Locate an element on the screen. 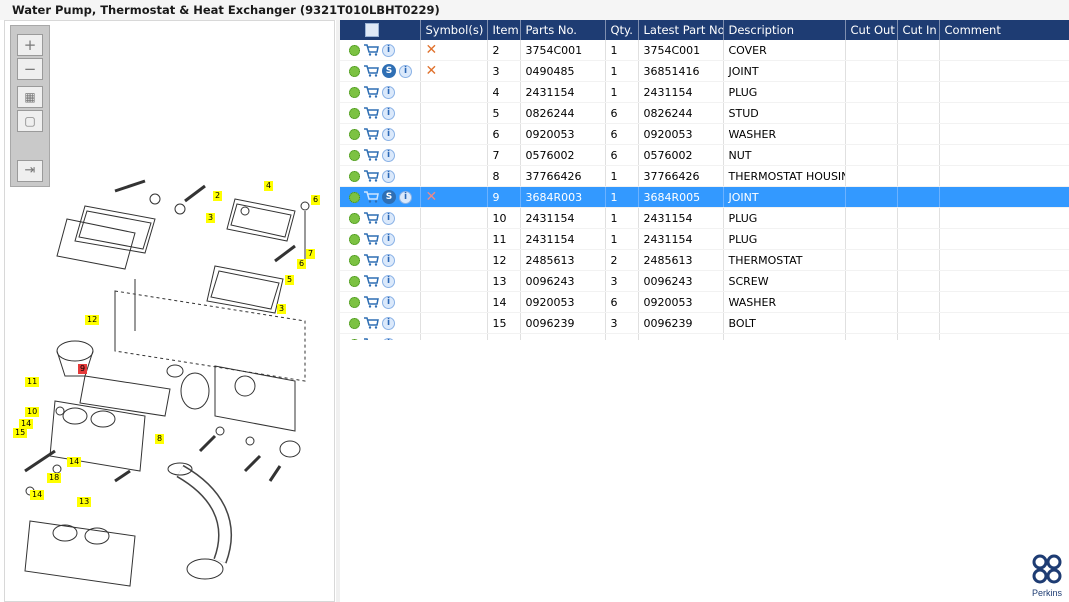  table-row: i 5 0826244 6 0826244 STUD is located at coordinates (704, 113).